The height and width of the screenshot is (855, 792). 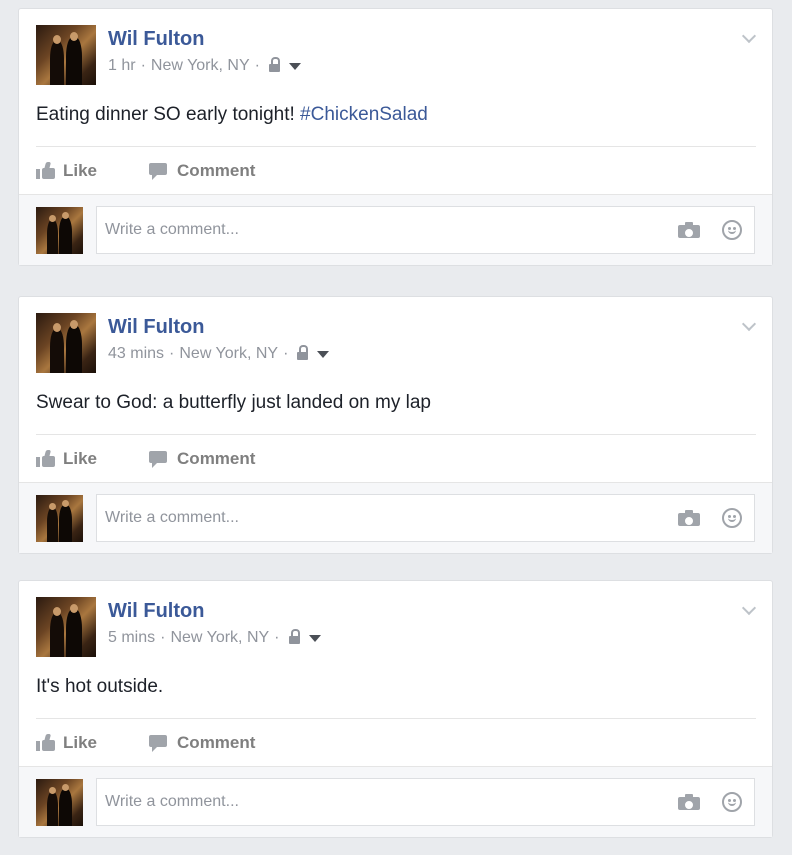 What do you see at coordinates (396, 627) in the screenshot?
I see `post-header: Wil Fulton 5 mins · New York, NY ·` at bounding box center [396, 627].